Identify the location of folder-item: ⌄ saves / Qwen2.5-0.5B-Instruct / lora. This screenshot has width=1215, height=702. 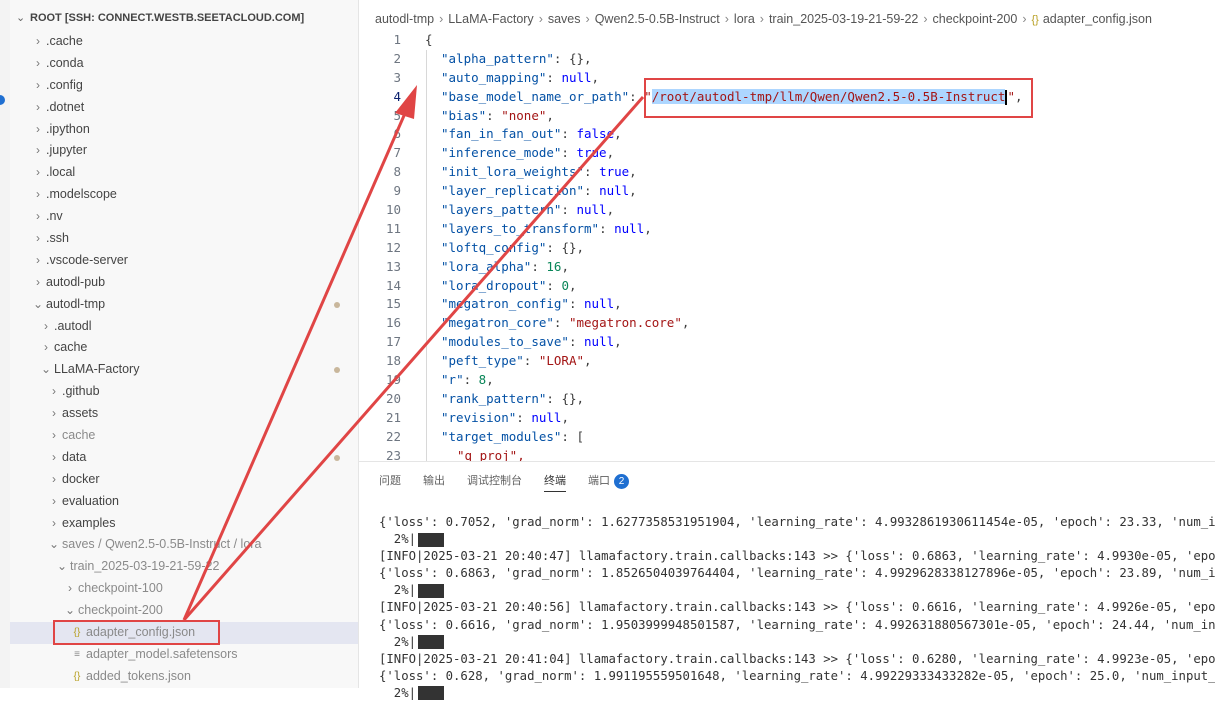
(184, 545).